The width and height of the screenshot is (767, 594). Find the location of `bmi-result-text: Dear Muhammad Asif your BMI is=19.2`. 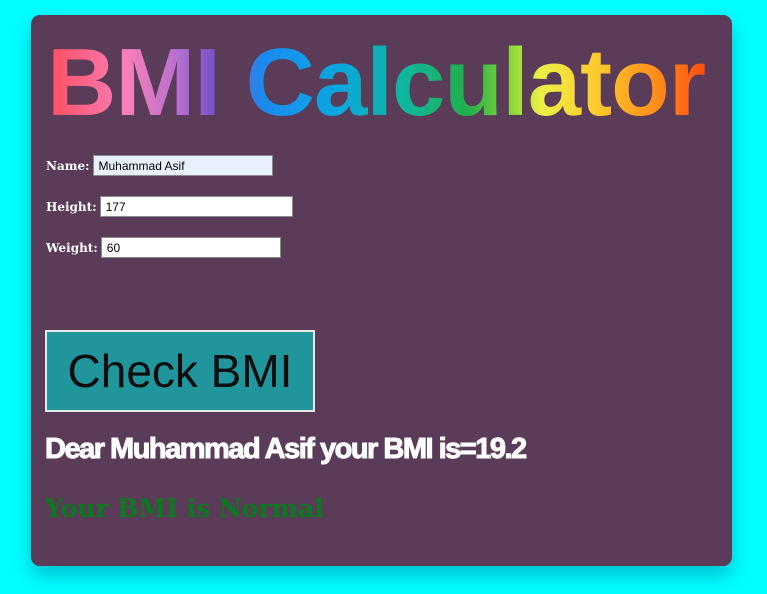

bmi-result-text: Dear Muhammad Asif your BMI is=19.2 is located at coordinates (286, 449).